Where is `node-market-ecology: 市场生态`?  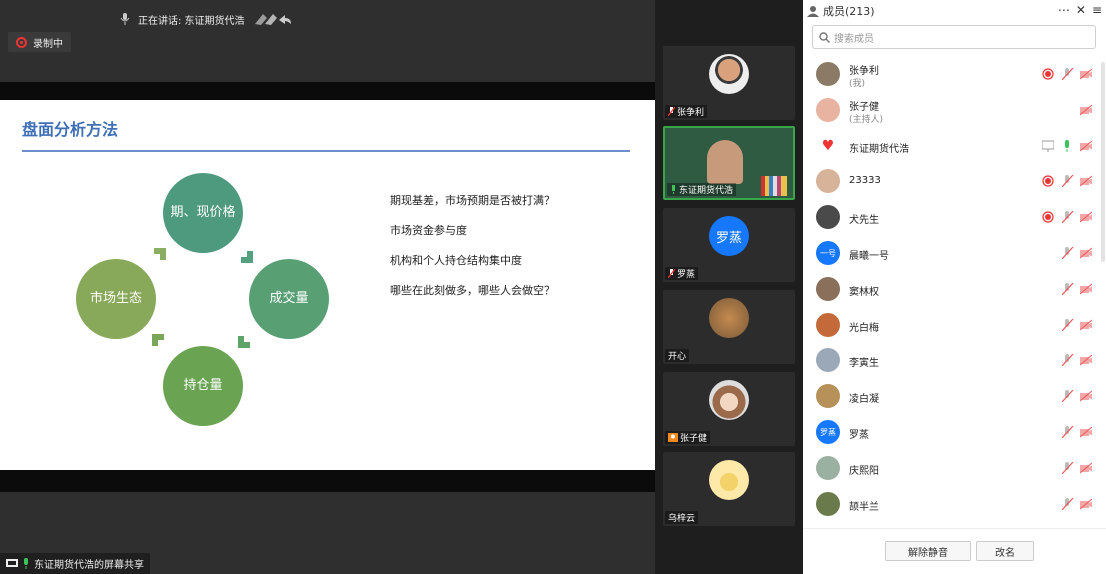
node-market-ecology: 市场生态 is located at coordinates (116, 299).